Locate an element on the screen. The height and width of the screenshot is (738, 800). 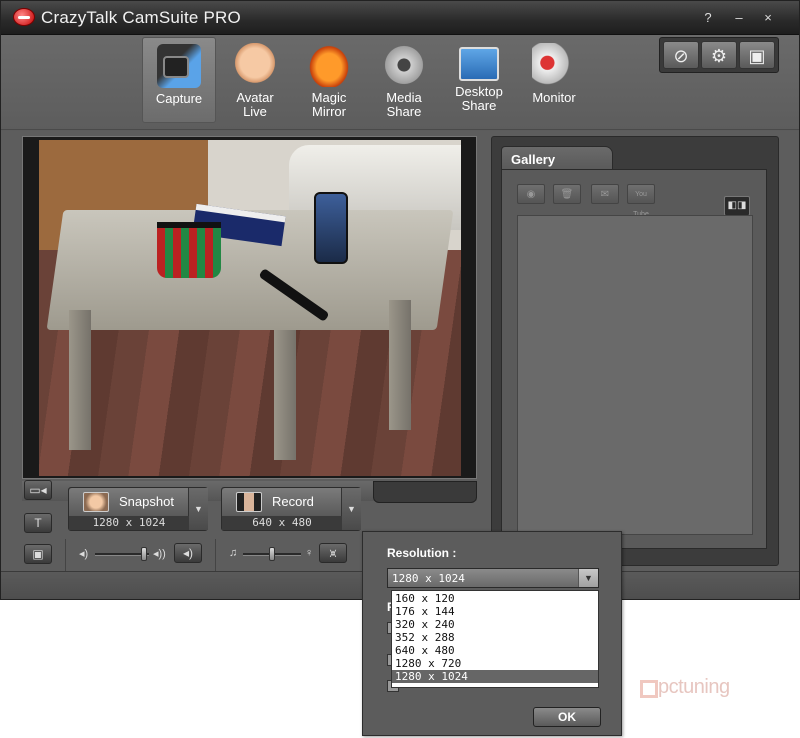
record-button: Record is located at coordinates (282, 502).